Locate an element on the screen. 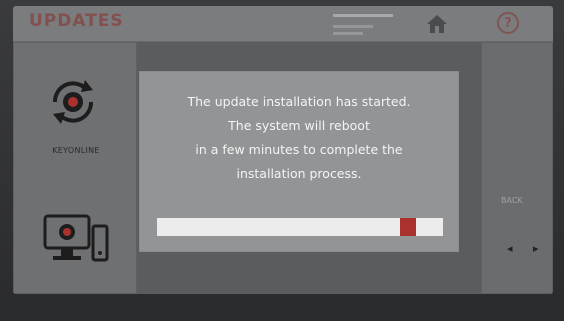  sync-globe-icon is located at coordinates (73, 102).